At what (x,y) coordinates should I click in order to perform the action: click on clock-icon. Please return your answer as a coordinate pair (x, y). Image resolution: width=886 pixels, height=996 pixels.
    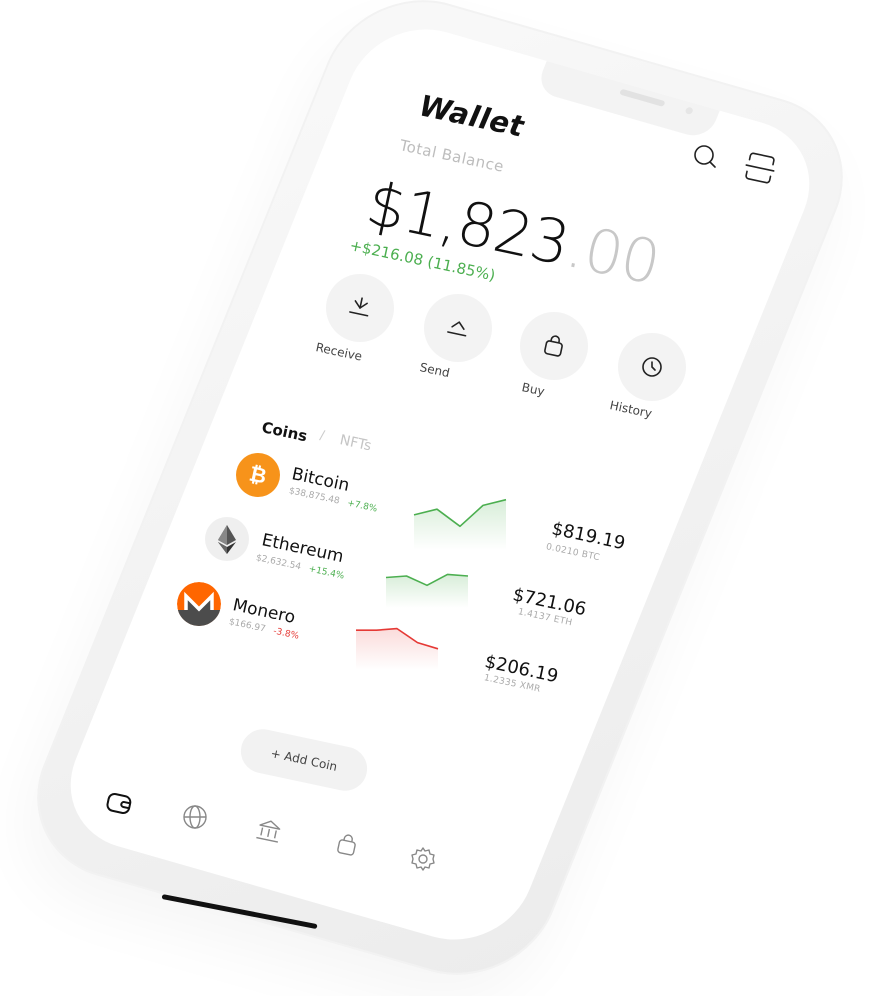
    Looking at the image, I should click on (652, 367).